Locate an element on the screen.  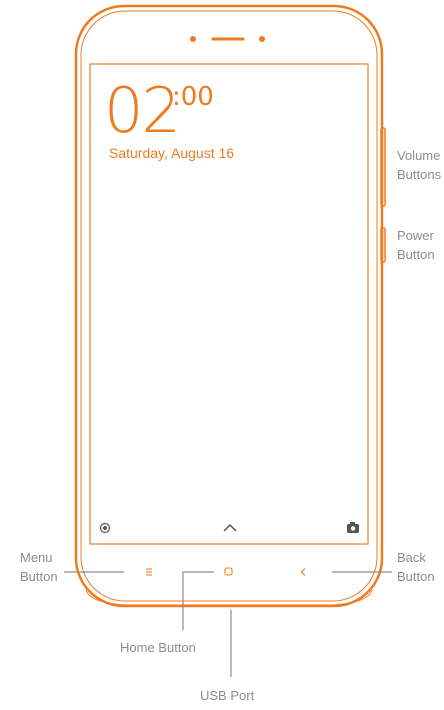
volume-buttons-label: Volume Buttons is located at coordinates (419, 165).